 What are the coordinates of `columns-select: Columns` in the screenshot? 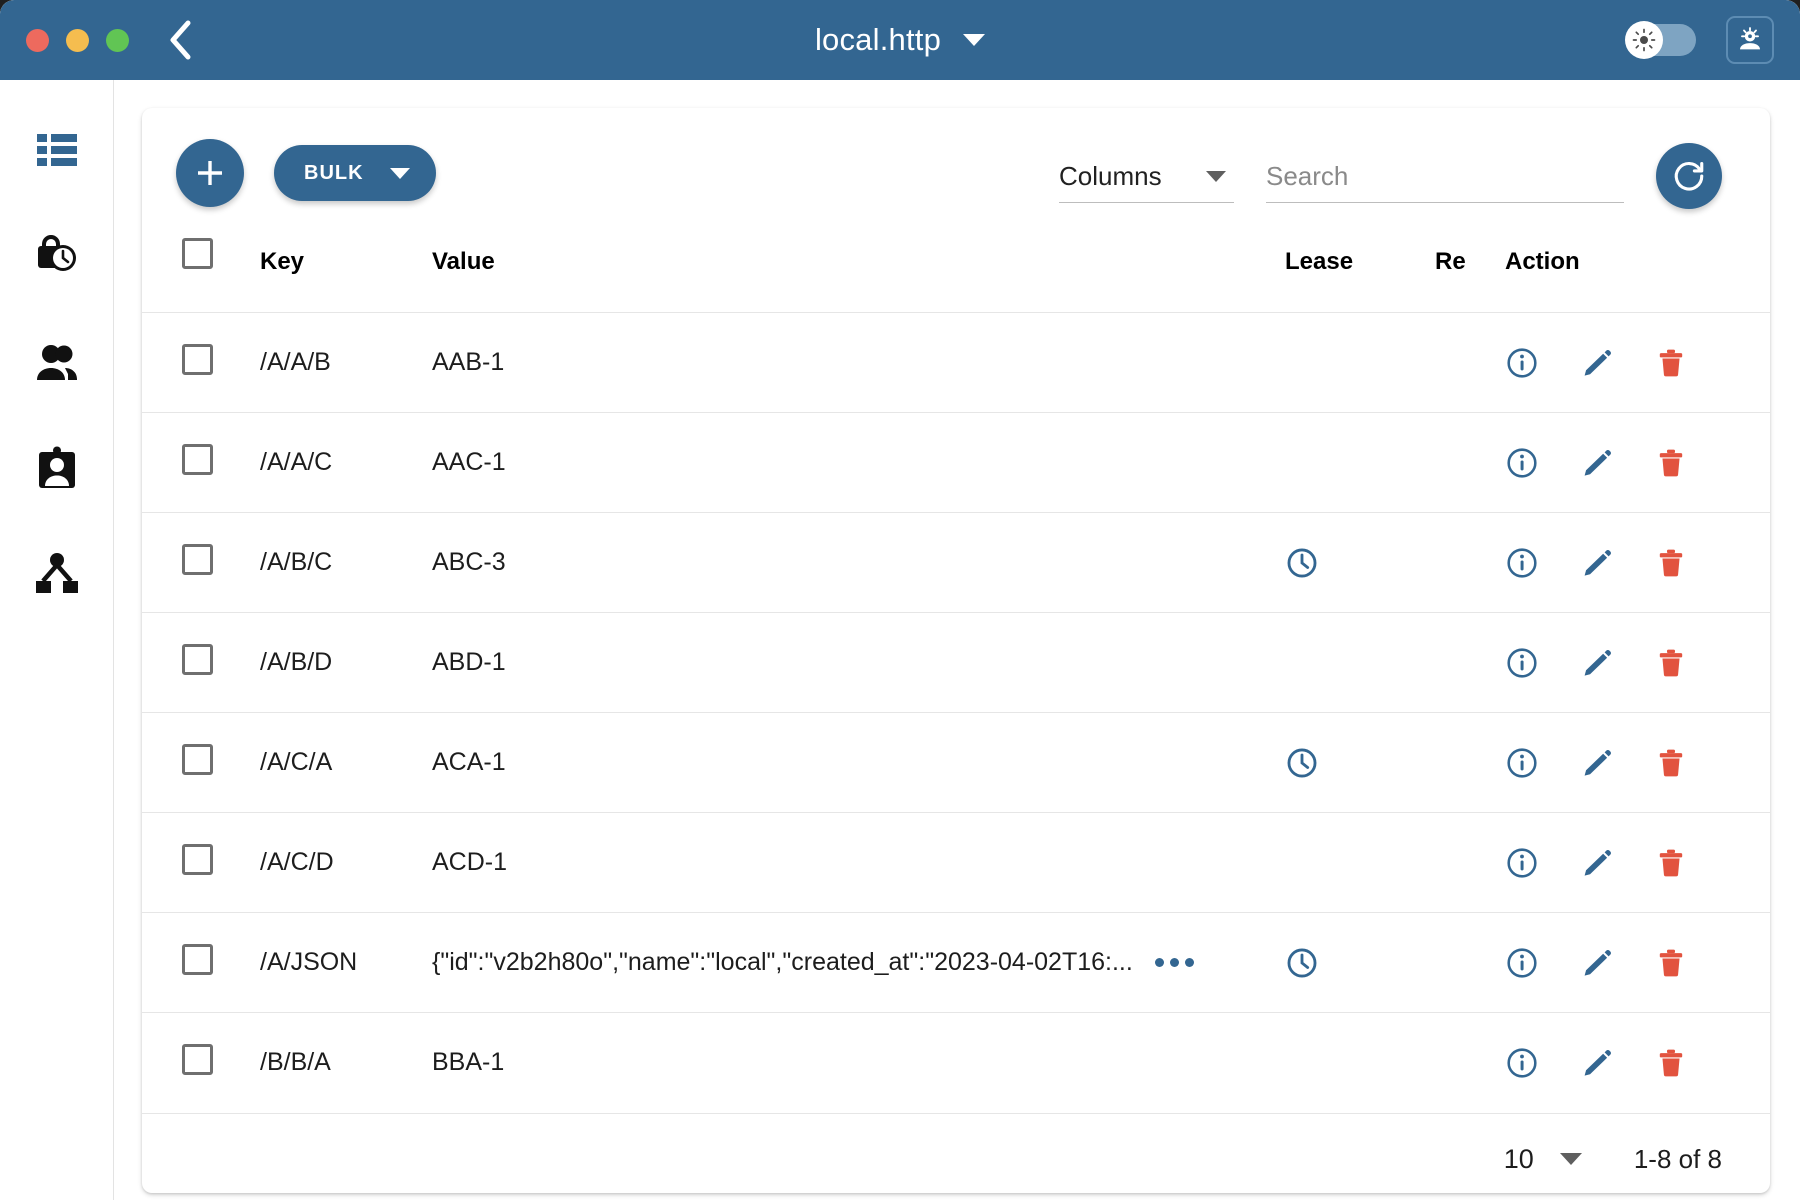 It's located at (1146, 182).